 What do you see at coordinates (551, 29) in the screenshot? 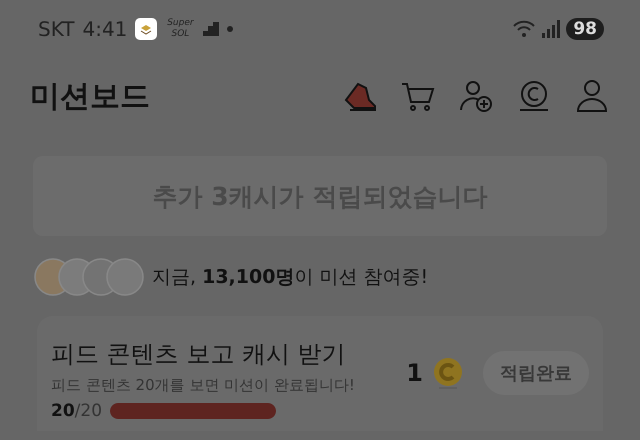
I see `signal-icon` at bounding box center [551, 29].